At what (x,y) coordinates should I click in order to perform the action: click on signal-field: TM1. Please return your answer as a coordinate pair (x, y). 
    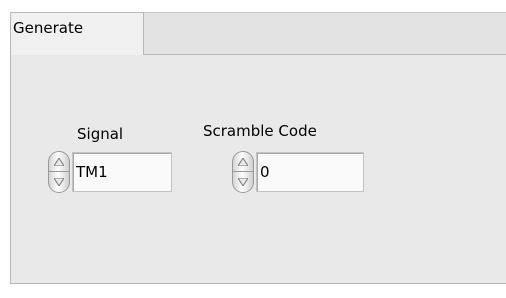
    Looking at the image, I should click on (122, 172).